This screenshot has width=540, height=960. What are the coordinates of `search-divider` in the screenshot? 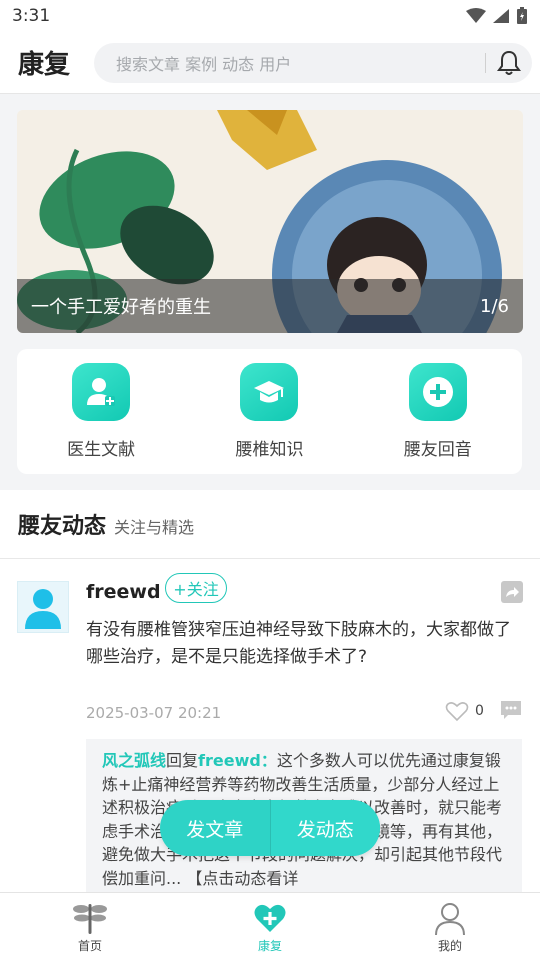 It's located at (485, 62).